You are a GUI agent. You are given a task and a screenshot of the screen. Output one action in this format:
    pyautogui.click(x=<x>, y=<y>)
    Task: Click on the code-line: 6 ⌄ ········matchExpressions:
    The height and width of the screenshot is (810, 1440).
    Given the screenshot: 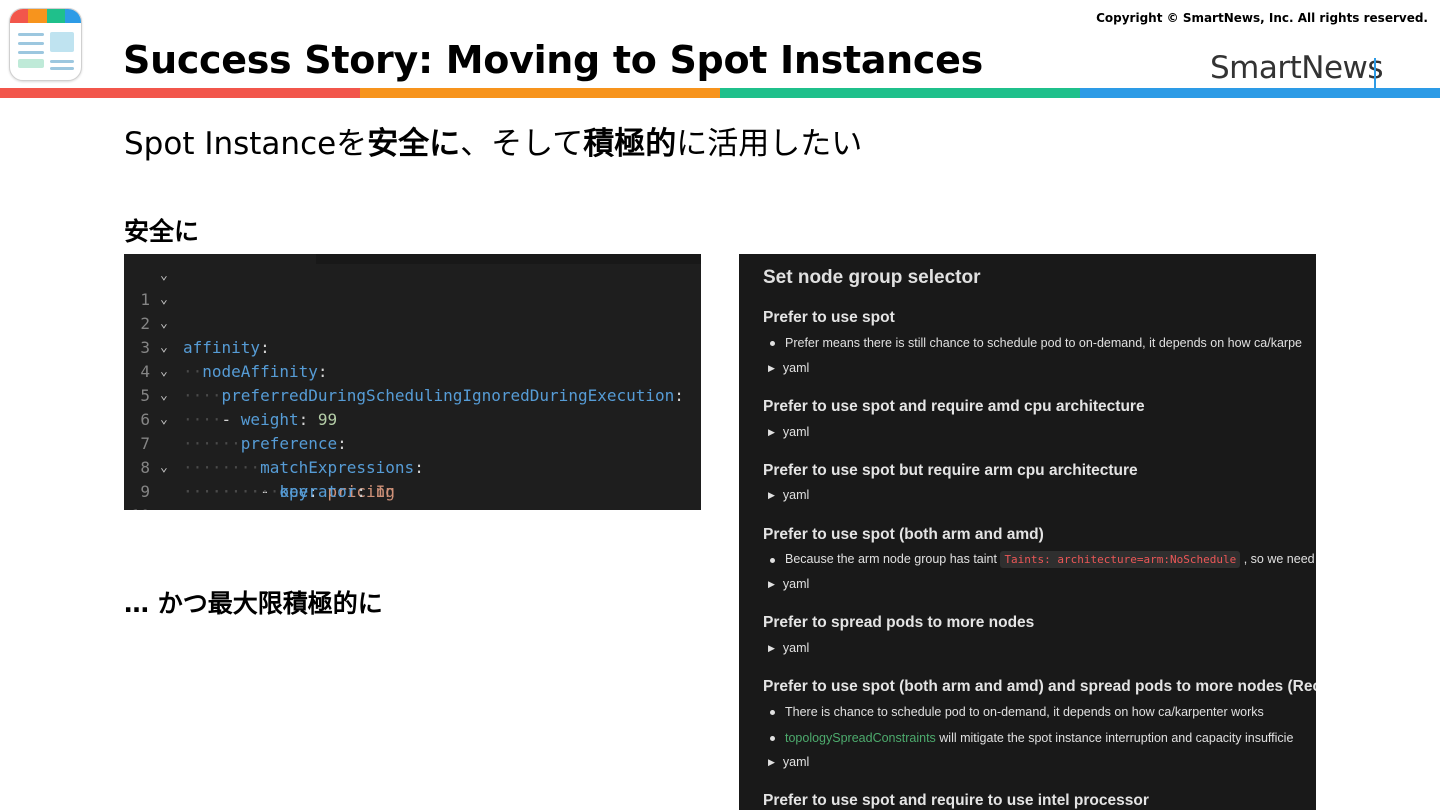 What is the action you would take?
    pyautogui.click(x=412, y=430)
    